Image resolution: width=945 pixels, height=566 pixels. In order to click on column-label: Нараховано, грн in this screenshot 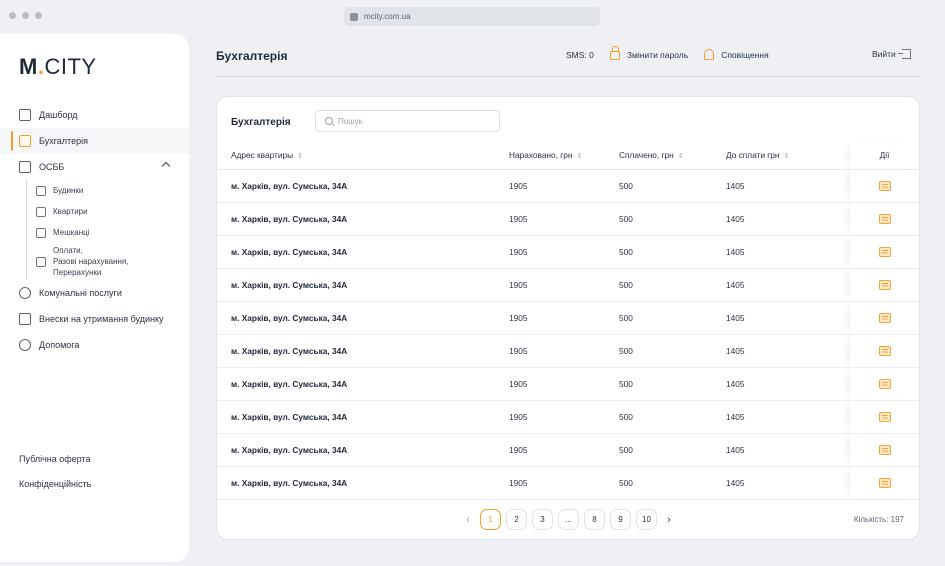, I will do `click(541, 155)`.